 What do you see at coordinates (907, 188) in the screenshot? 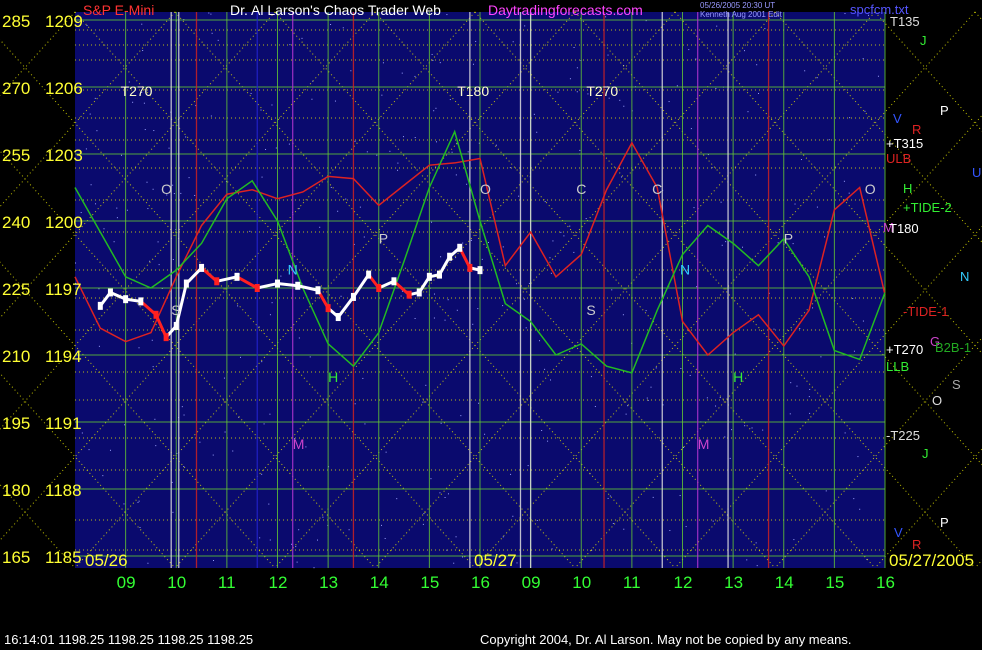
I see `right-annotation: H` at bounding box center [907, 188].